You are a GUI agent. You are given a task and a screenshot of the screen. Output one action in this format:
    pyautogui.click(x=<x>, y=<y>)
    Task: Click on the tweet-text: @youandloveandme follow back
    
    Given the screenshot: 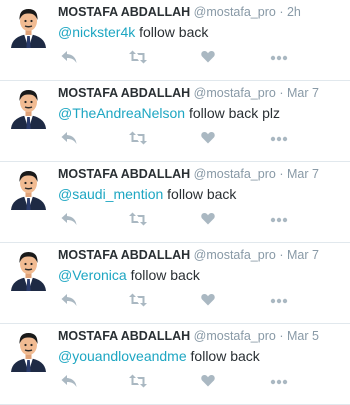 What is the action you would take?
    pyautogui.click(x=159, y=356)
    